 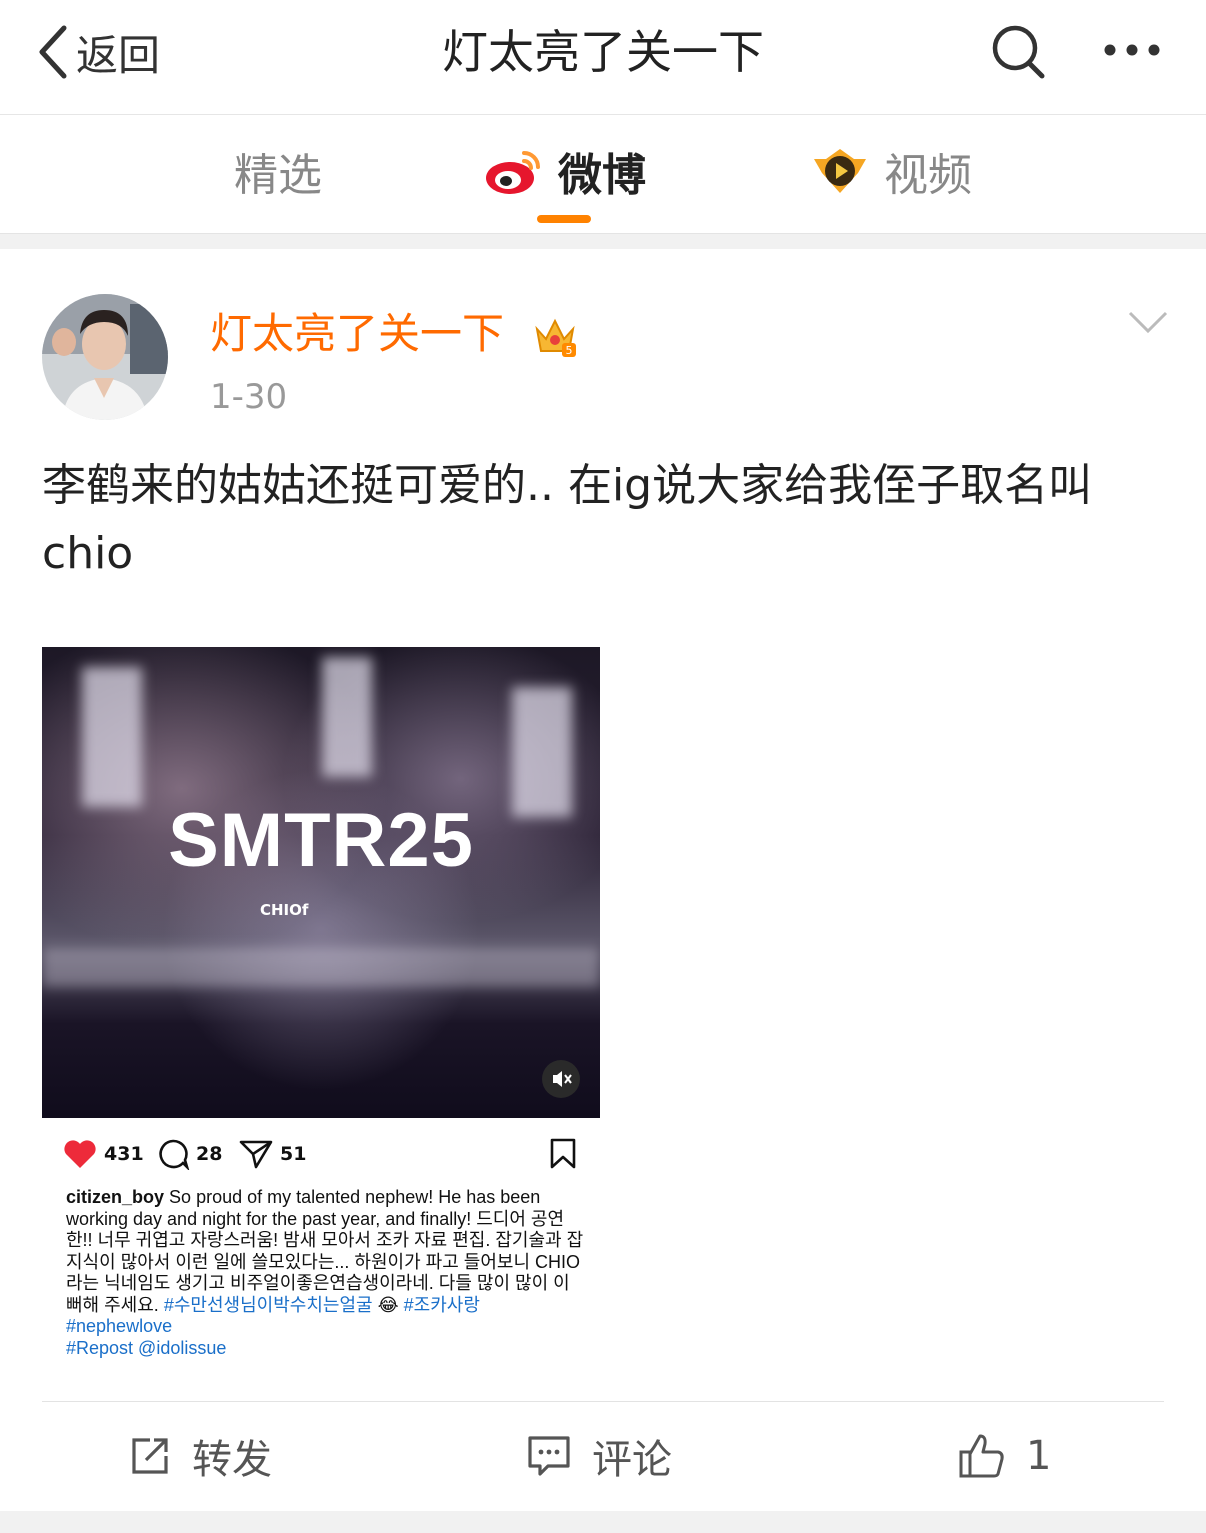 I want to click on ig-comment: 28, so click(x=189, y=1154).